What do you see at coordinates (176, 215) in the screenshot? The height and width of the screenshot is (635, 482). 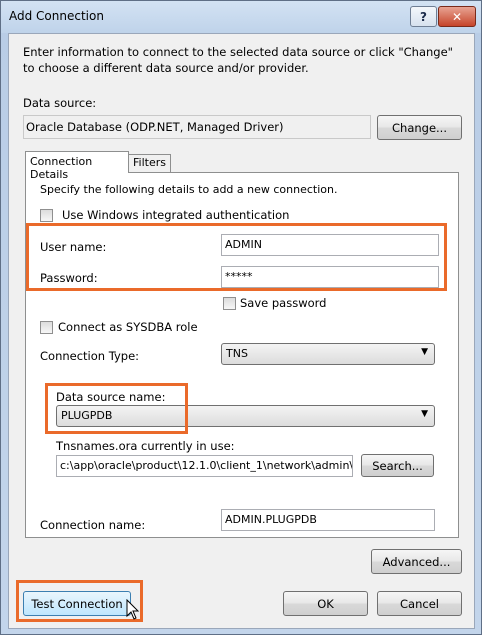 I see `windows-auth-label: Use Windows integrated authentication` at bounding box center [176, 215].